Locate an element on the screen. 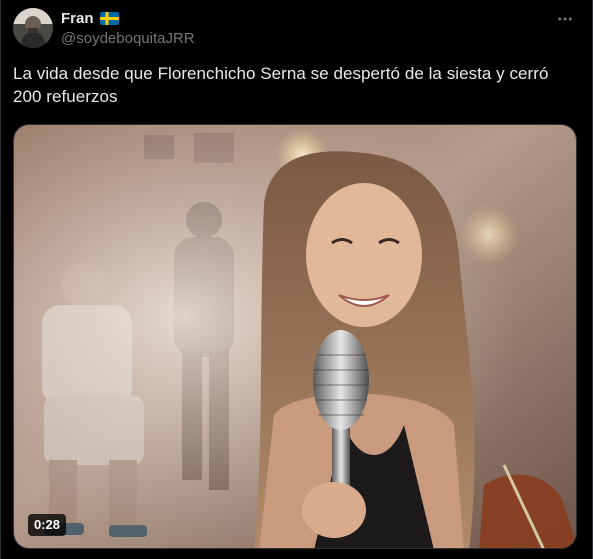 The width and height of the screenshot is (593, 559). author-handle: @soydeboquitaJRR is located at coordinates (128, 38).